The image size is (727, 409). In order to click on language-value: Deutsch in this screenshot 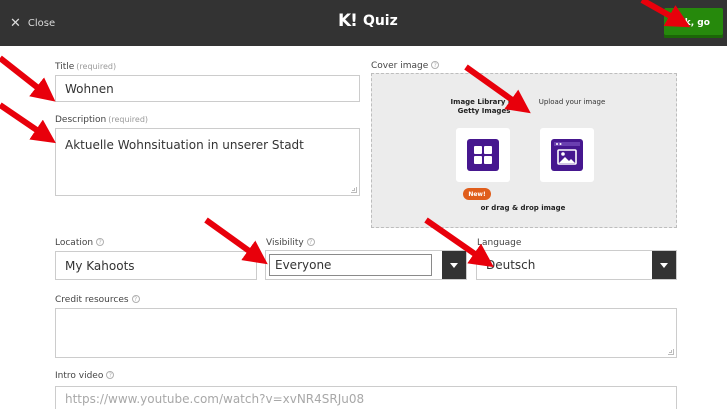, I will do `click(511, 265)`.